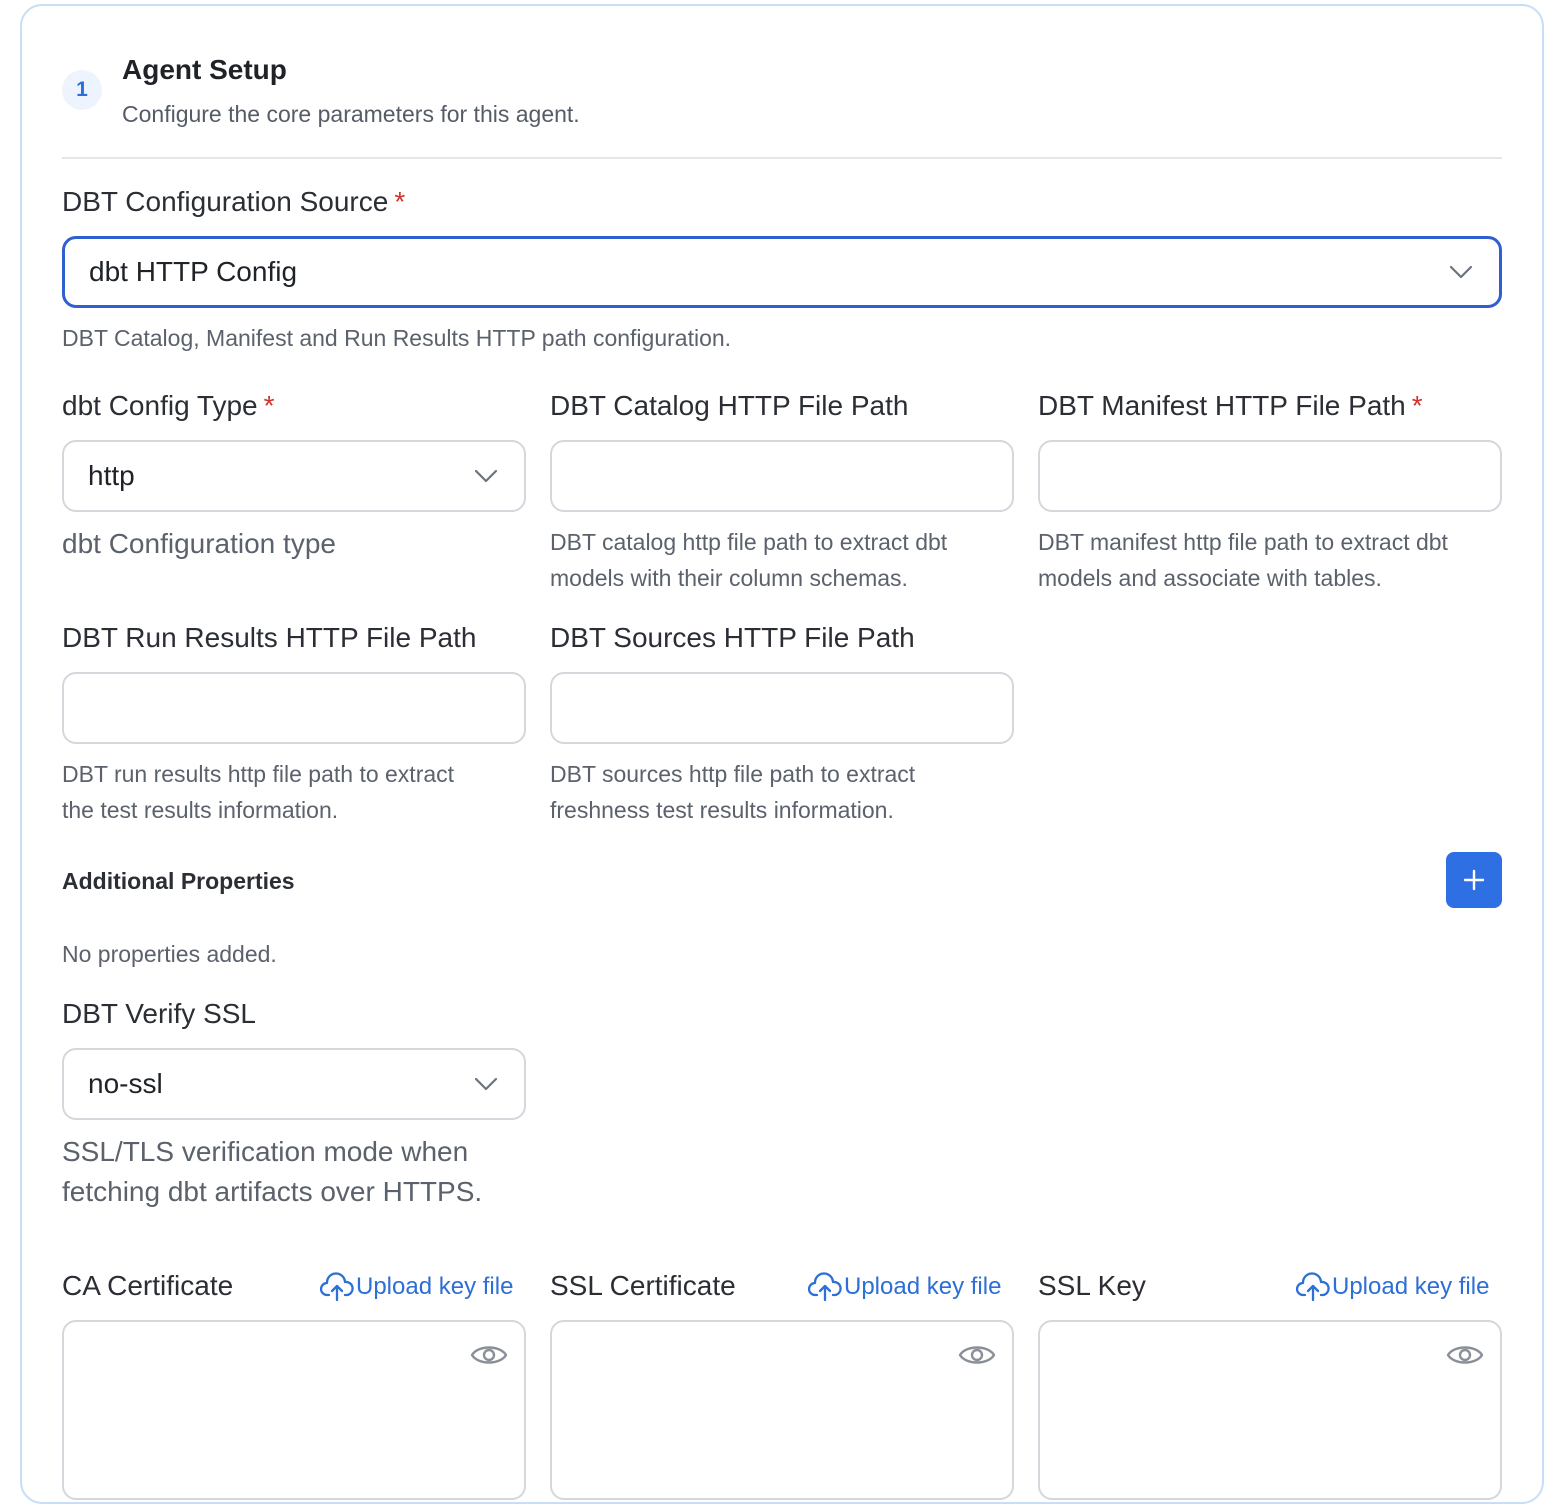  I want to click on config-source-label: DBT Configuration Source *, so click(233, 202).